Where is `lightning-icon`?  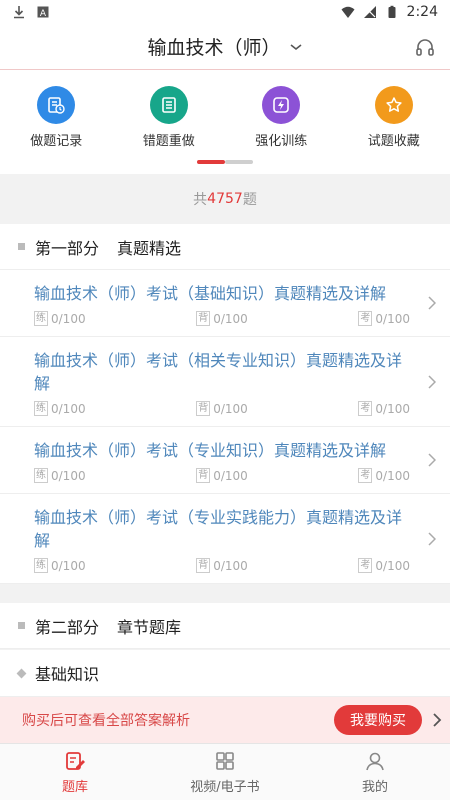
lightning-icon is located at coordinates (281, 105).